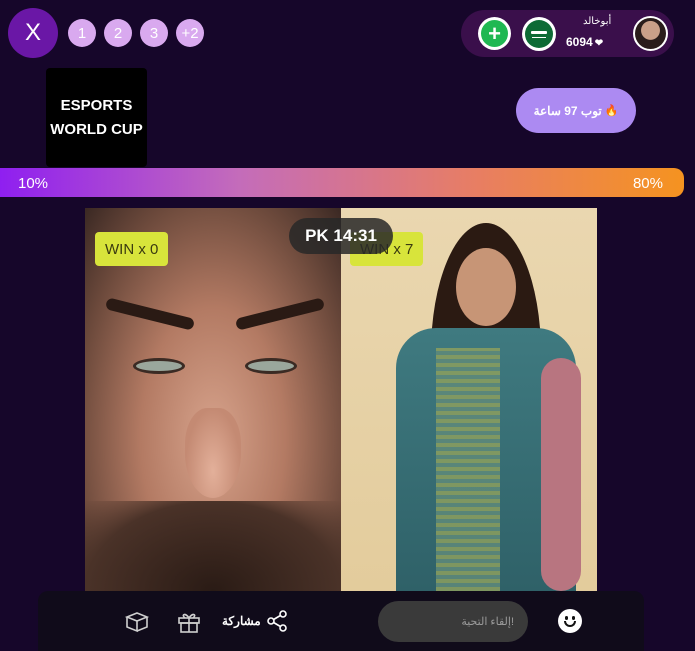  I want to click on page-chip-1: 1, so click(82, 33).